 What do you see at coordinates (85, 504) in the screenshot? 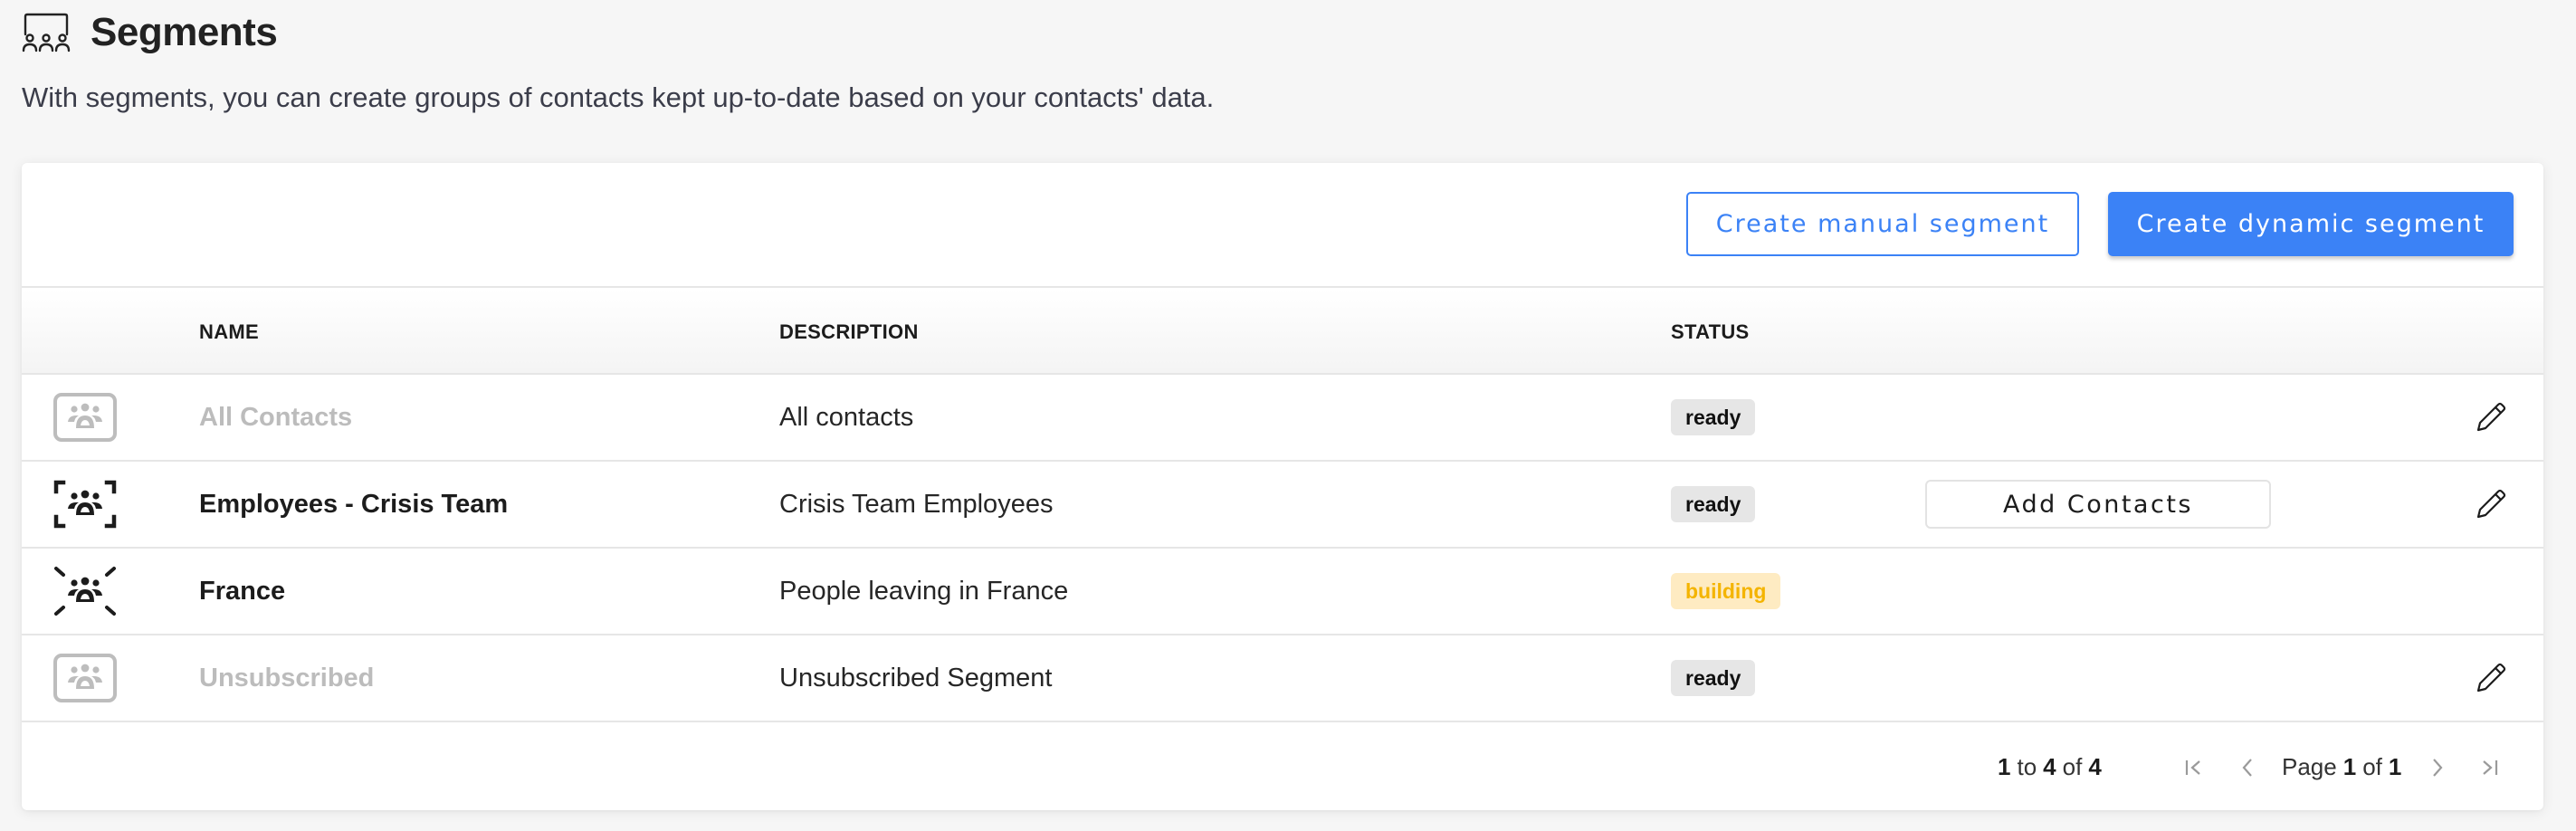
I see `contacts-focus-icon` at bounding box center [85, 504].